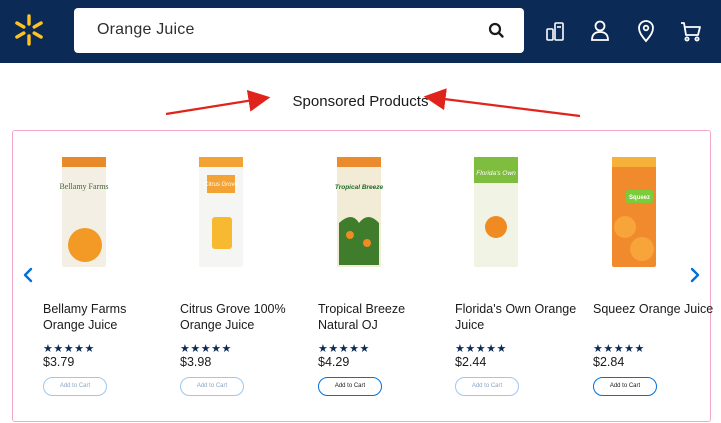  I want to click on product-image: Bellamy Farms, so click(82, 213).